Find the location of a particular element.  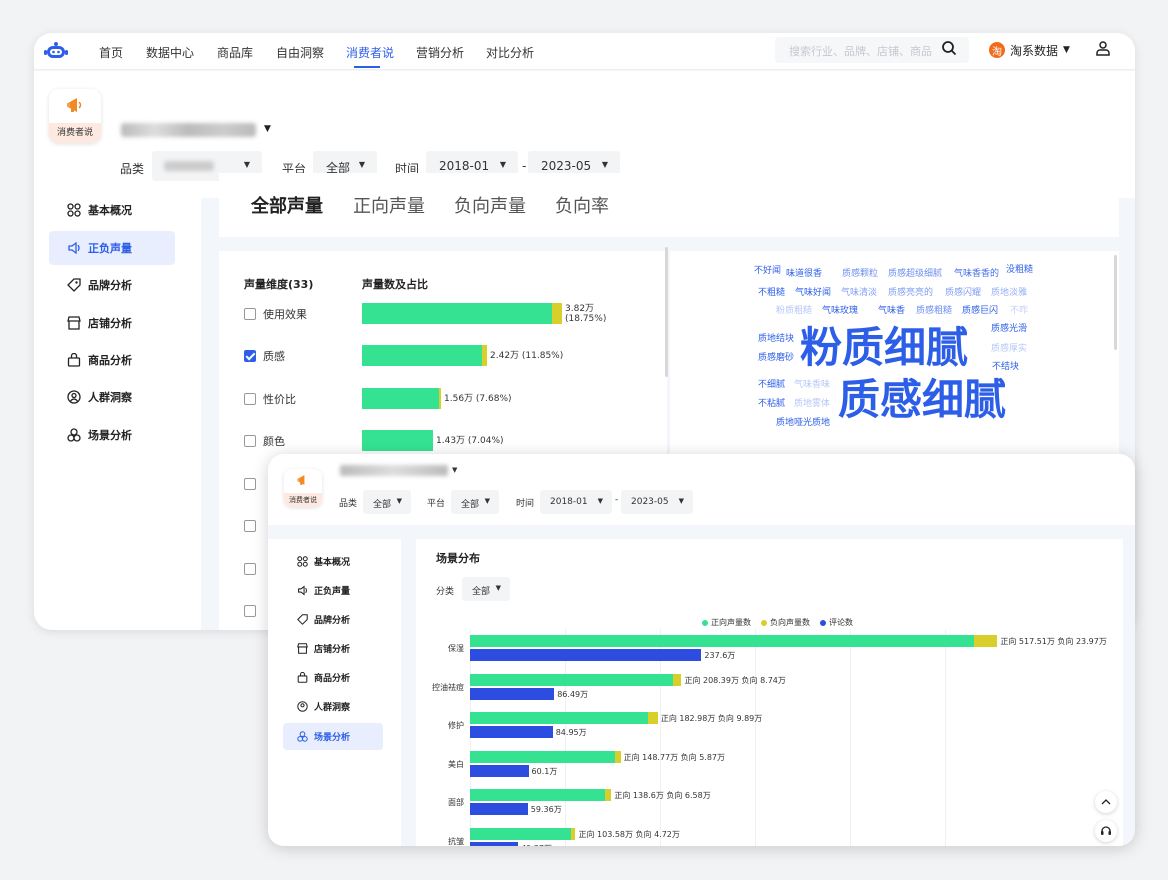

wordcloud-term: 质感粗糙 is located at coordinates (934, 311).